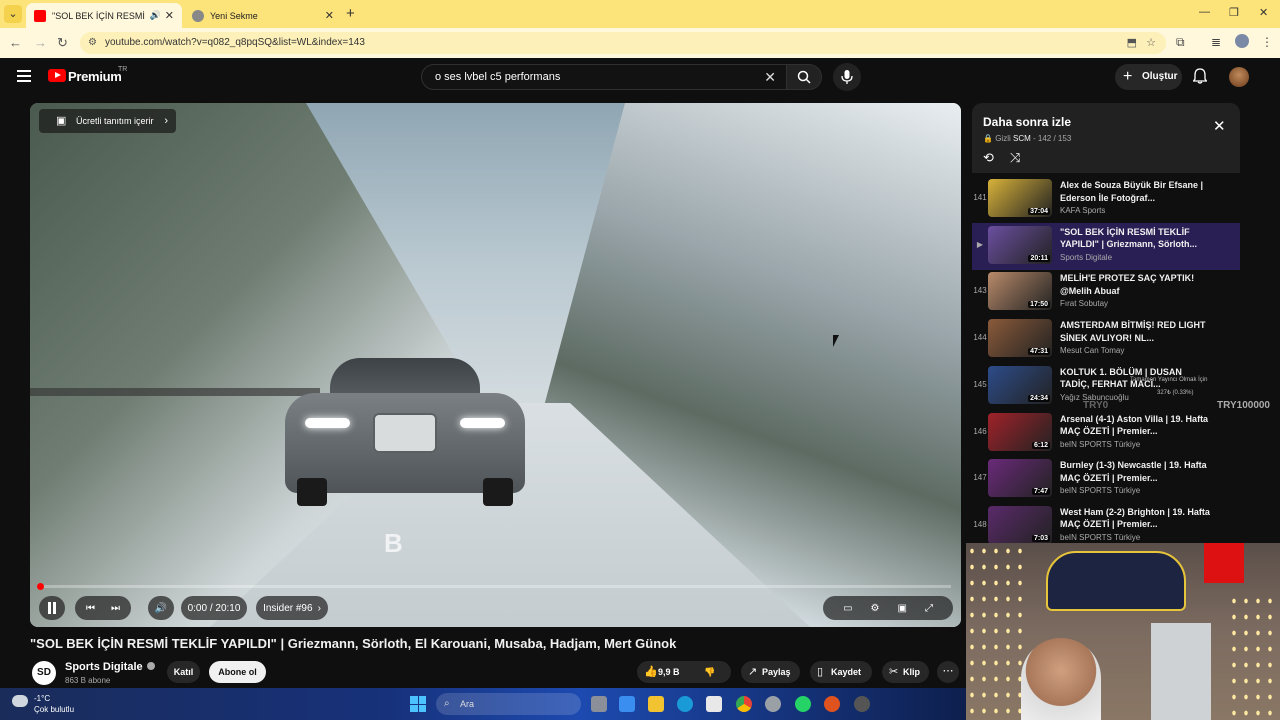 This screenshot has width=1280, height=720. What do you see at coordinates (905, 672) in the screenshot?
I see `clip-button: ✂ Klip` at bounding box center [905, 672].